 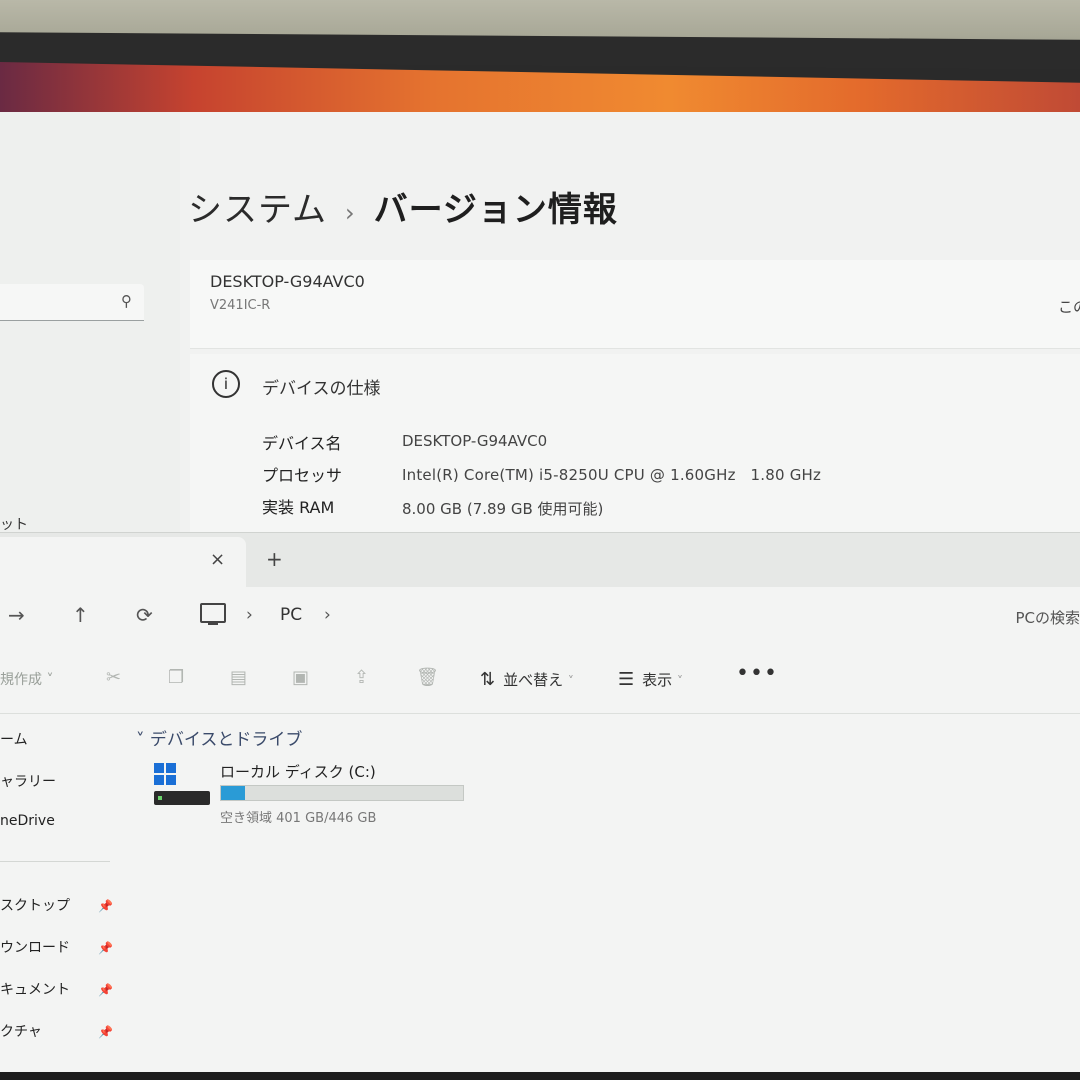 I want to click on device-card: DESKTOP-G94AVC0 V241IC-R この, so click(x=635, y=304).